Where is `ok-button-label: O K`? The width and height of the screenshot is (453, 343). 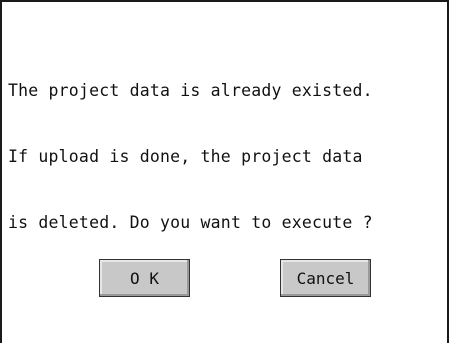
ok-button-label: O K is located at coordinates (144, 278).